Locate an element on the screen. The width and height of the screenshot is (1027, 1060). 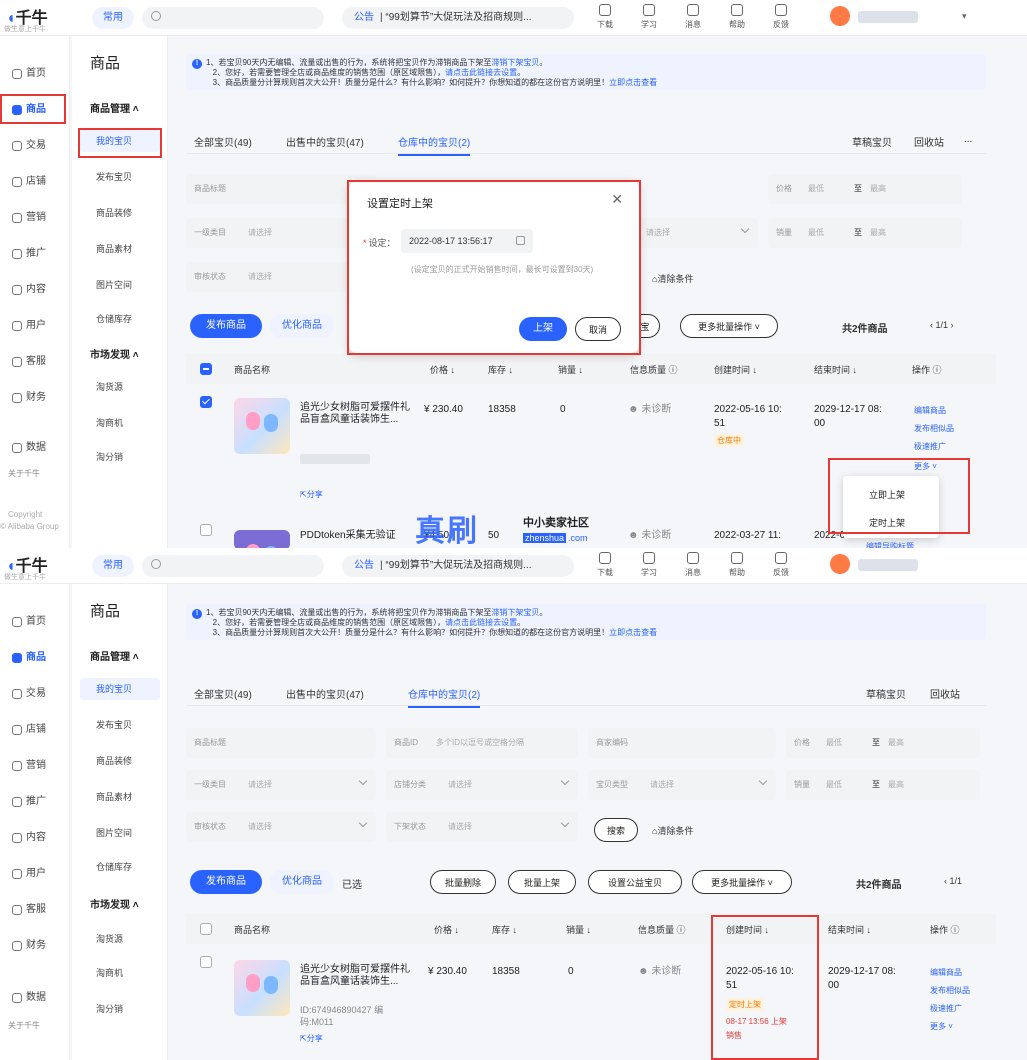
batch-up-button: 批量上架 is located at coordinates (542, 882).